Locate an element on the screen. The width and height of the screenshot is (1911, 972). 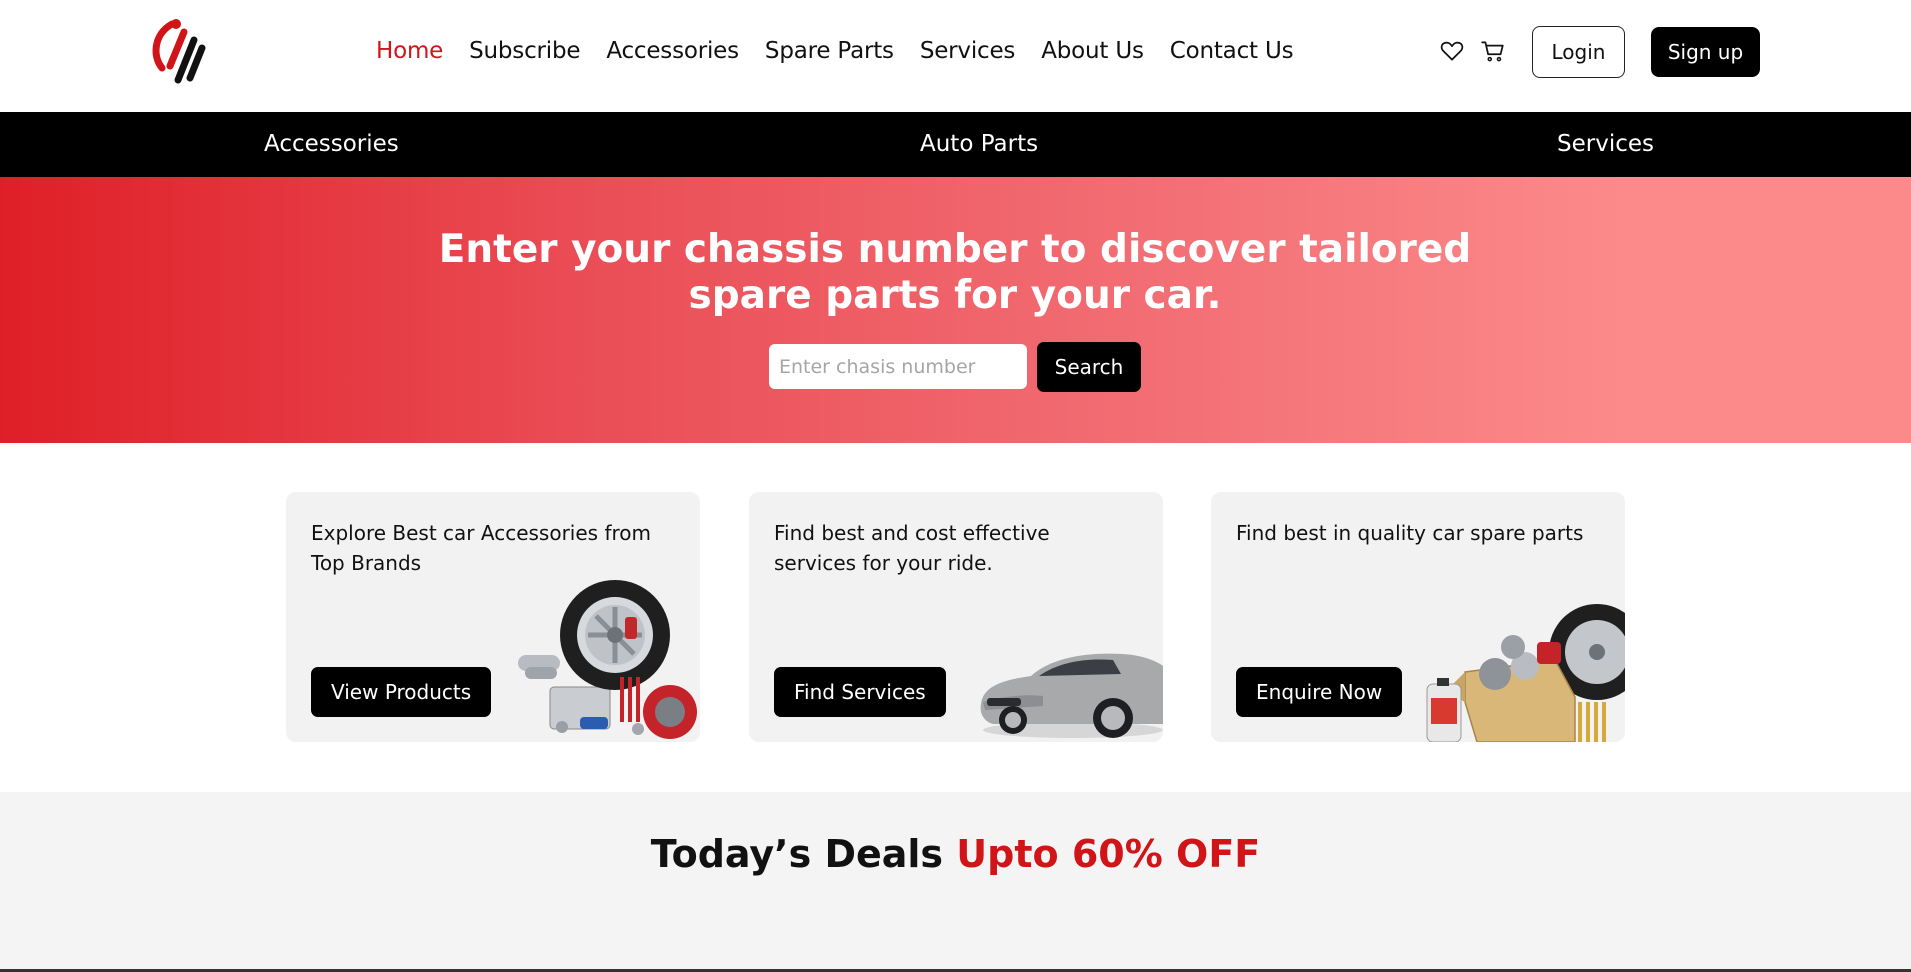
category-bar: Accessories Auto Parts Services is located at coordinates (955, 144).